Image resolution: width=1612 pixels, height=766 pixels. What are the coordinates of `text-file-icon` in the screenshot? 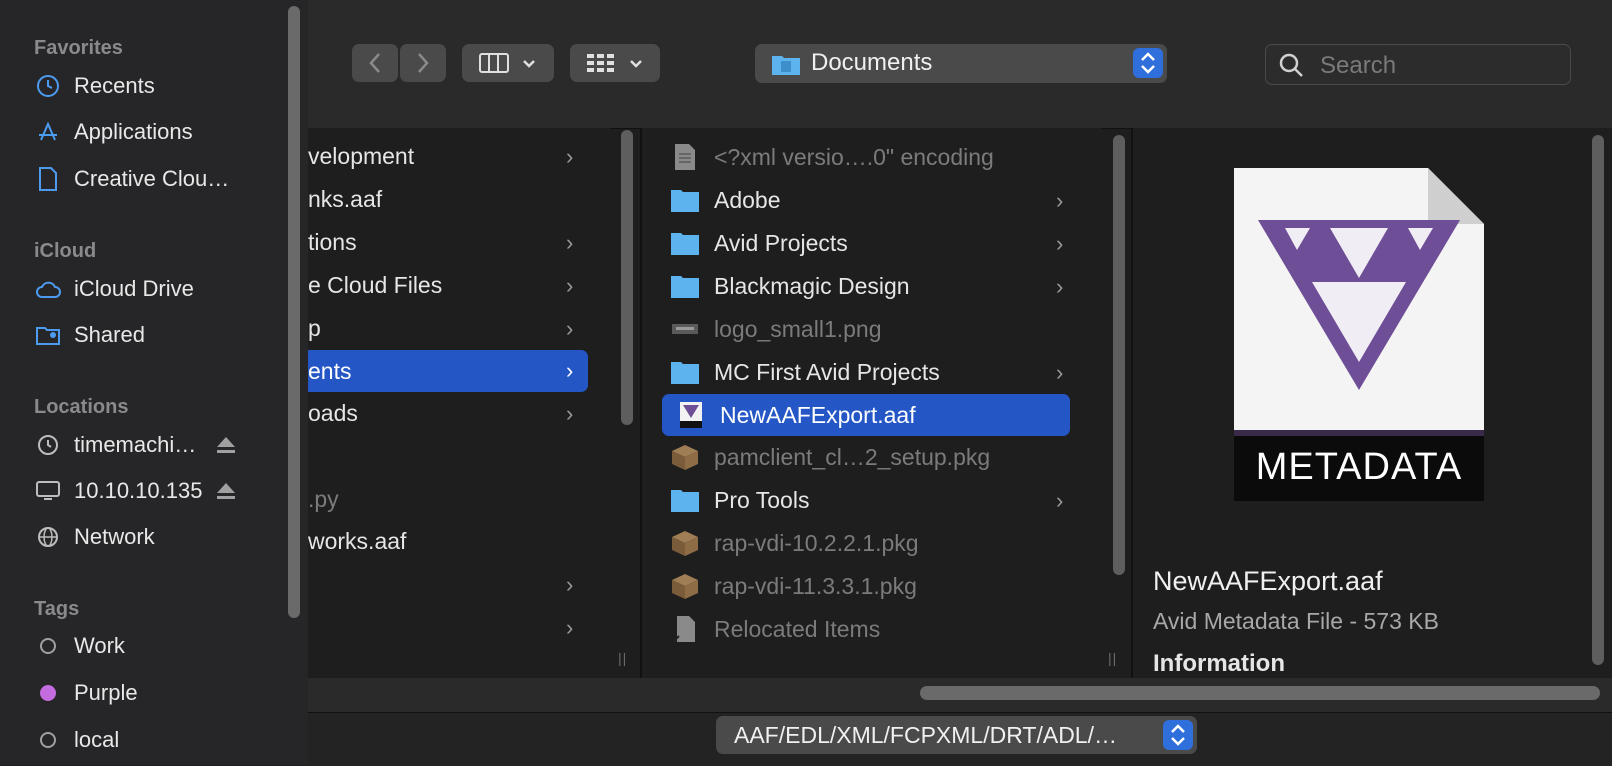 It's located at (685, 157).